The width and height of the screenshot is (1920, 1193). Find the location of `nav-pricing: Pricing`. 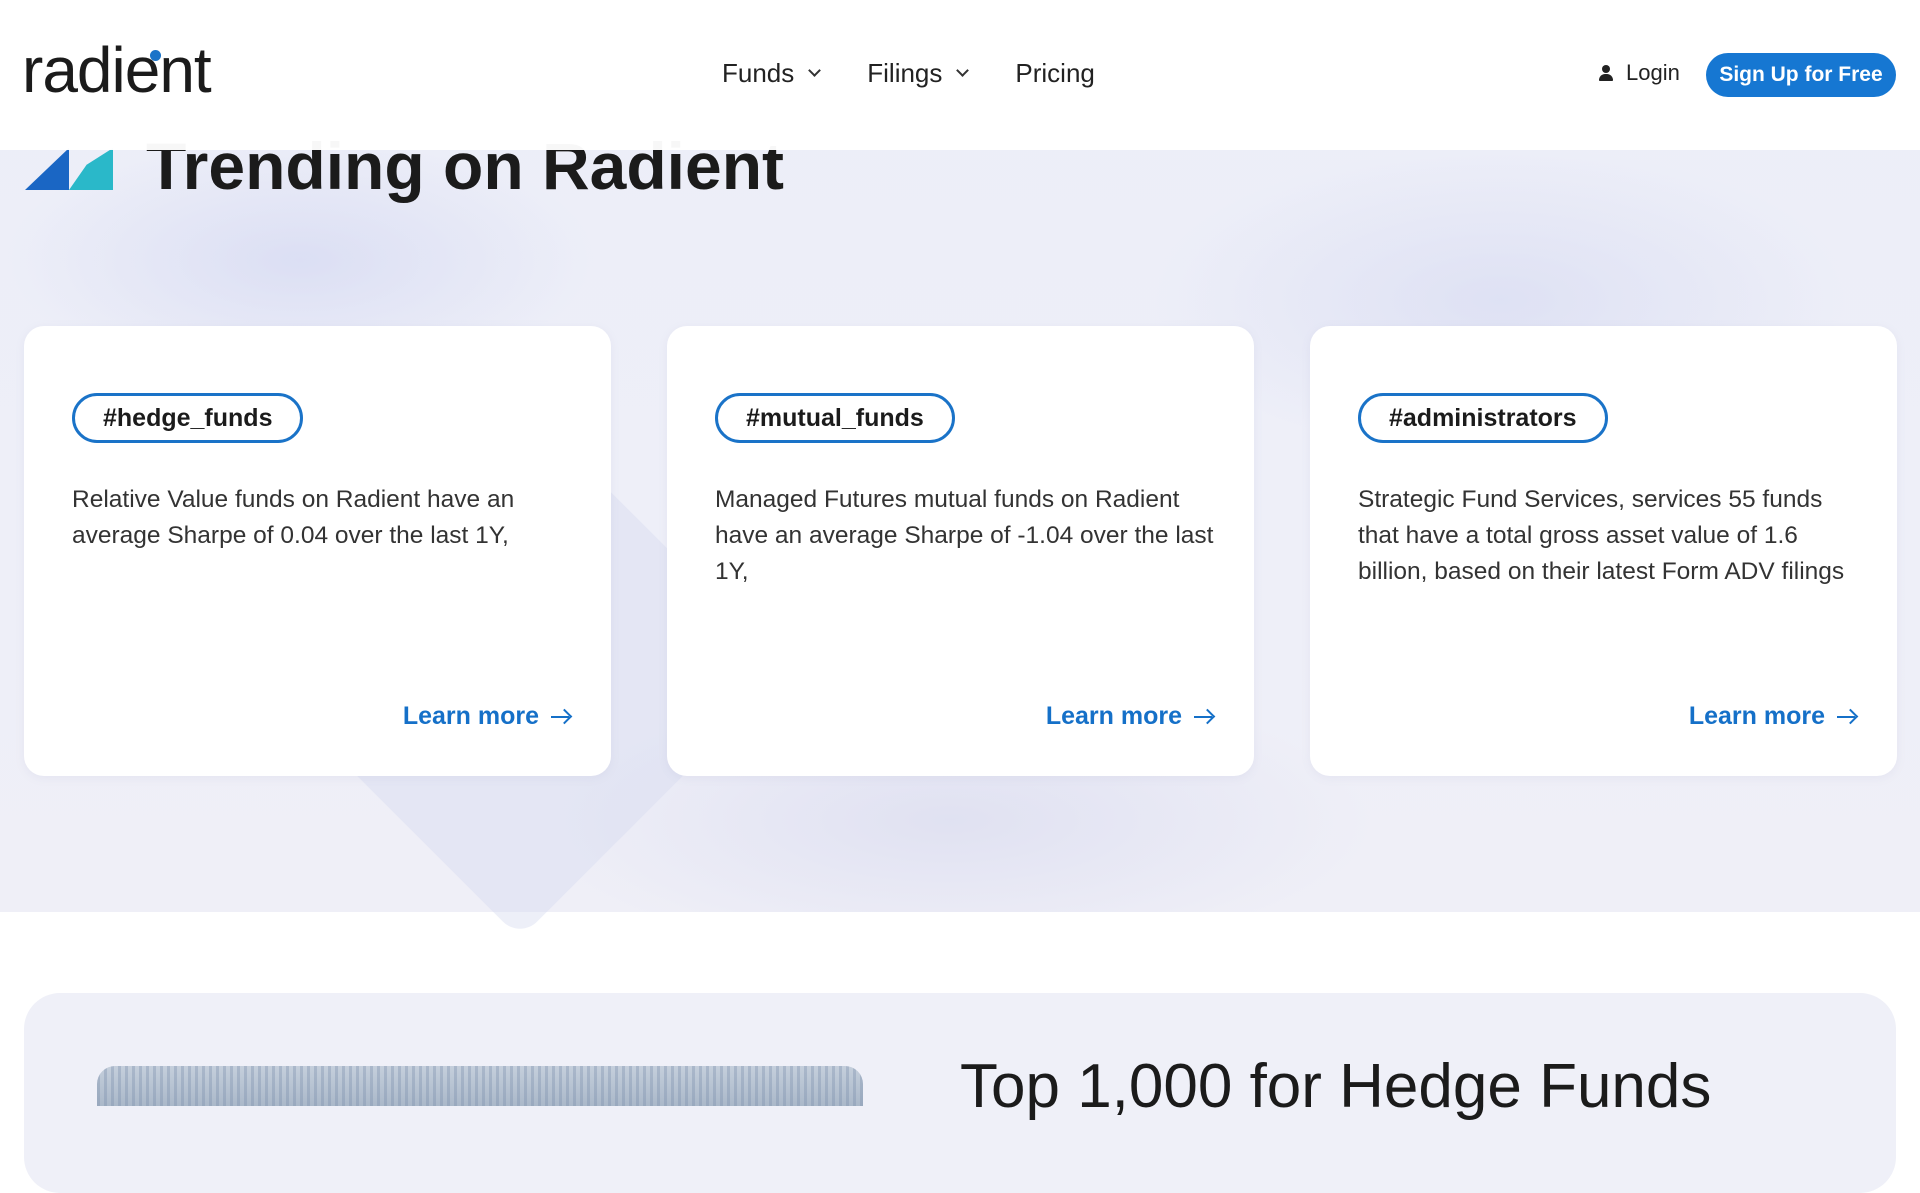

nav-pricing: Pricing is located at coordinates (1054, 73).